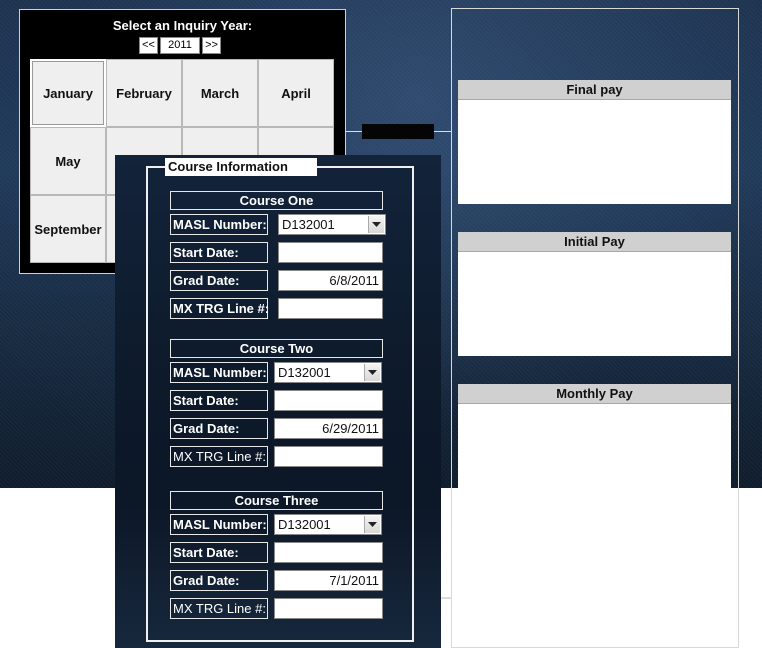  I want to click on course-two-grad-label: Grad Date:, so click(219, 428).